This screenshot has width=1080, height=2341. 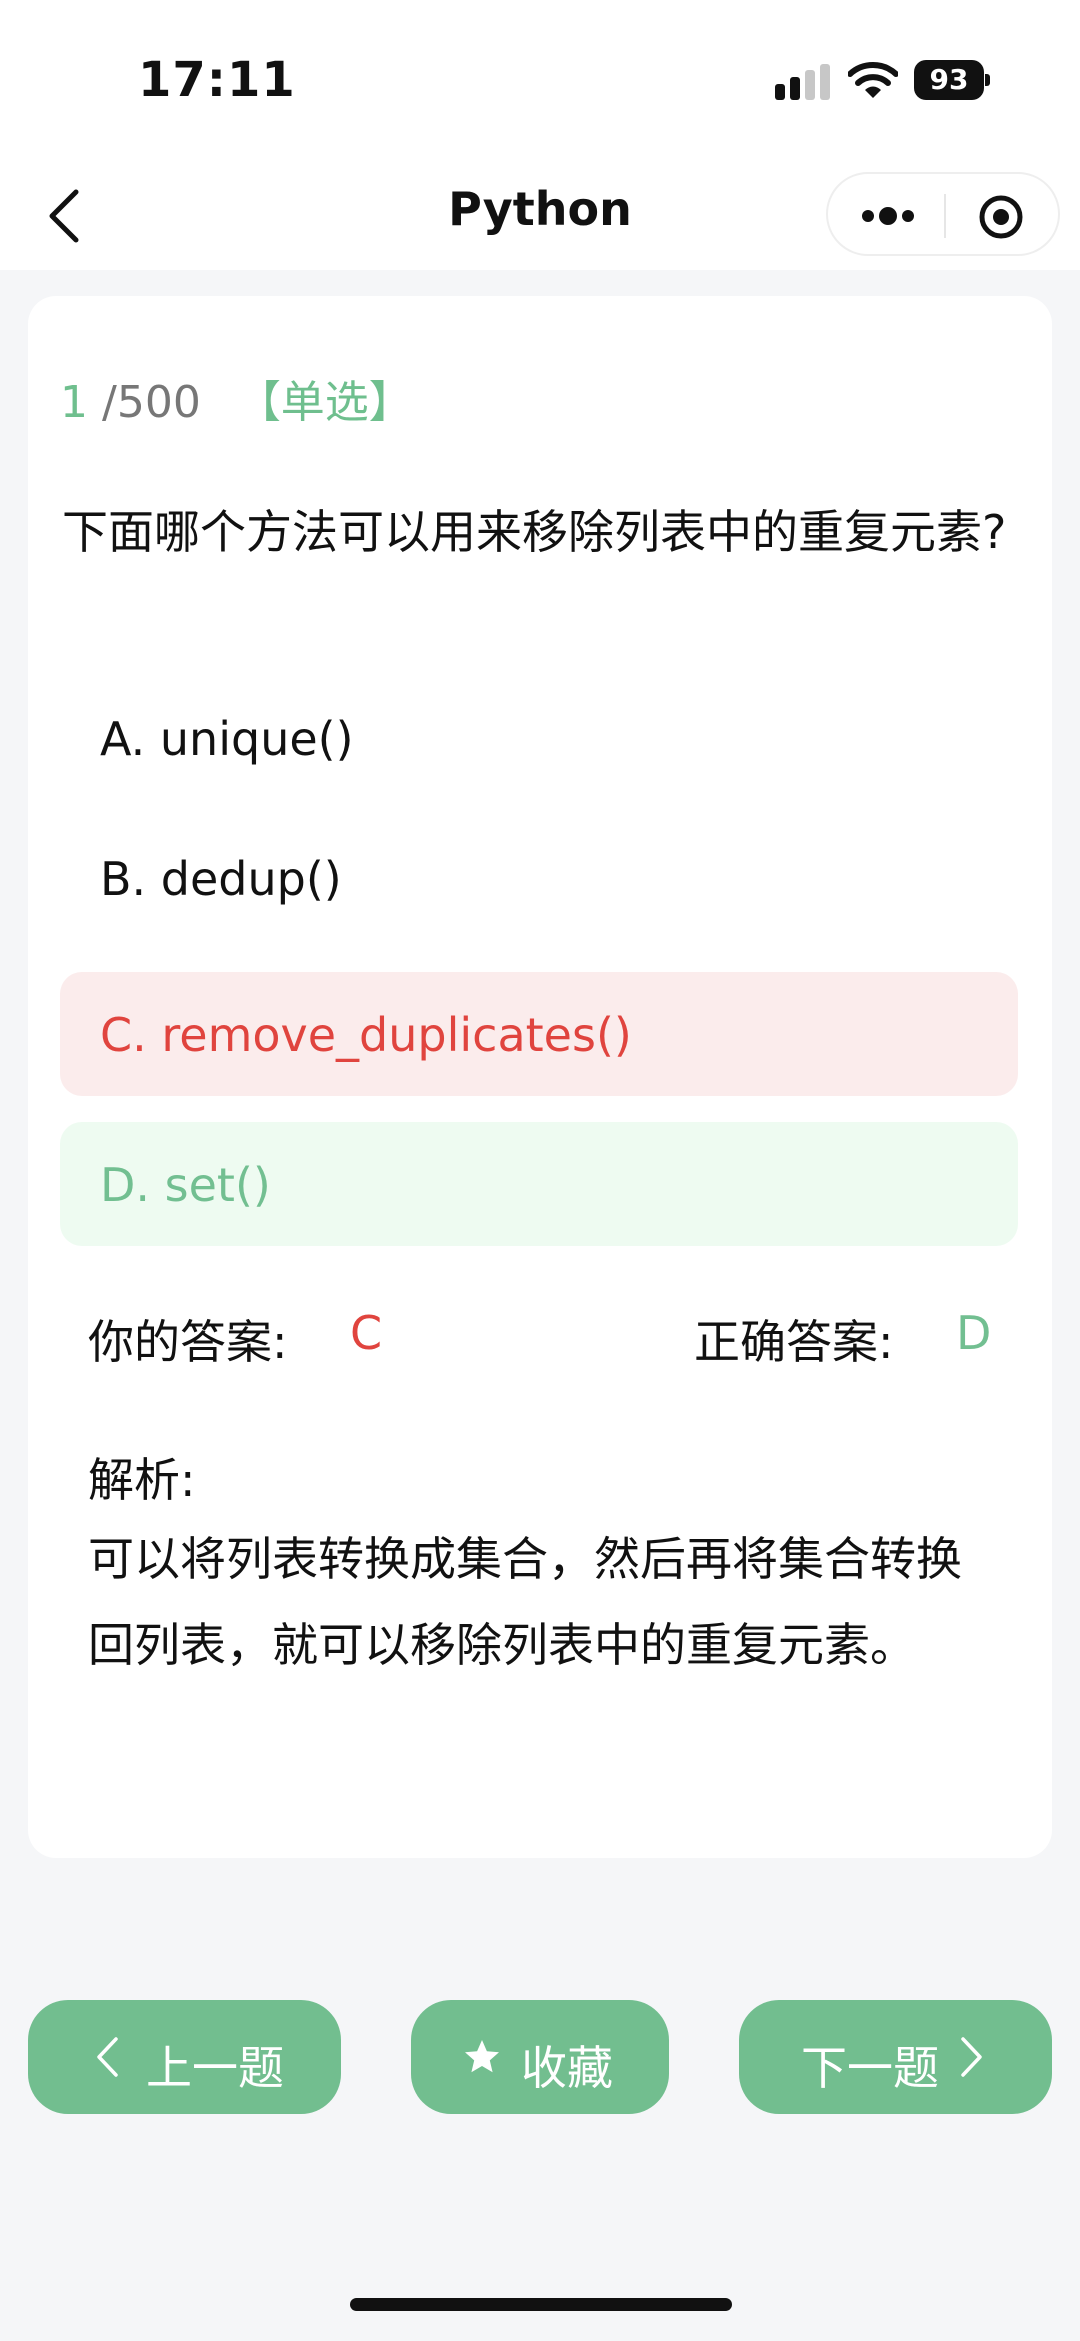 What do you see at coordinates (324, 402) in the screenshot?
I see `question-type: 【单选】` at bounding box center [324, 402].